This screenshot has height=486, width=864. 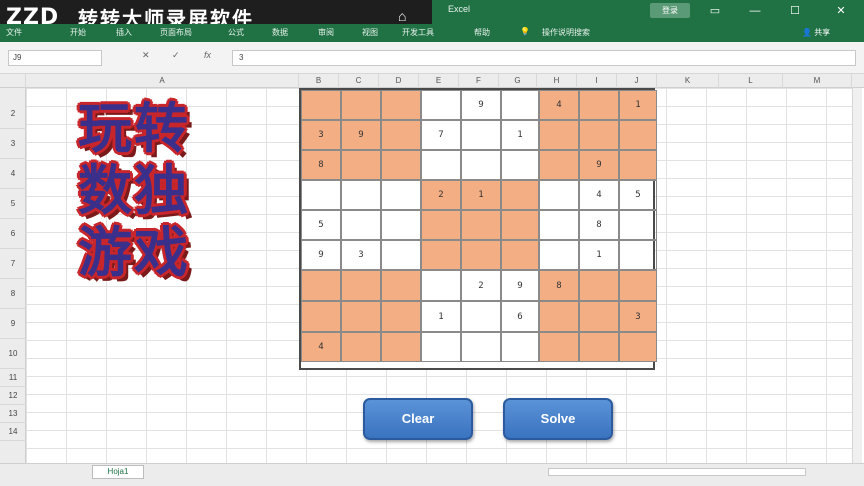 What do you see at coordinates (55, 58) in the screenshot?
I see `name-box: J9` at bounding box center [55, 58].